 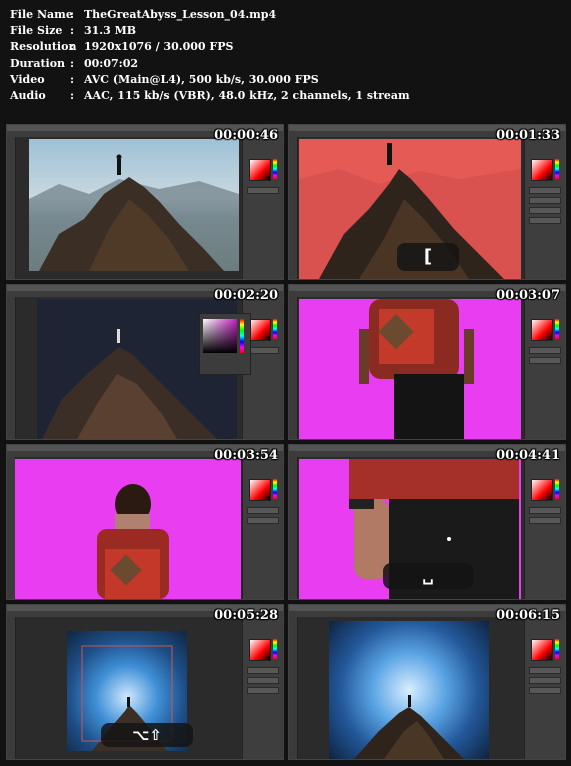 I want to click on timestamp: 00:05:28, so click(x=246, y=615).